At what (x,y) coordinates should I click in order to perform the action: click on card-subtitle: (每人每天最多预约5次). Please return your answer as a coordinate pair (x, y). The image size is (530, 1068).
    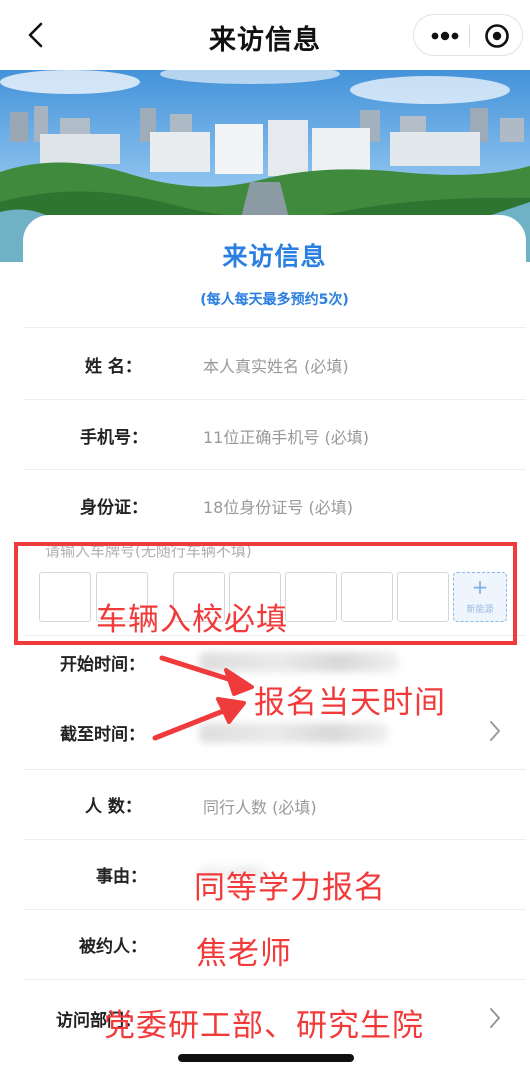
    Looking at the image, I should click on (274, 300).